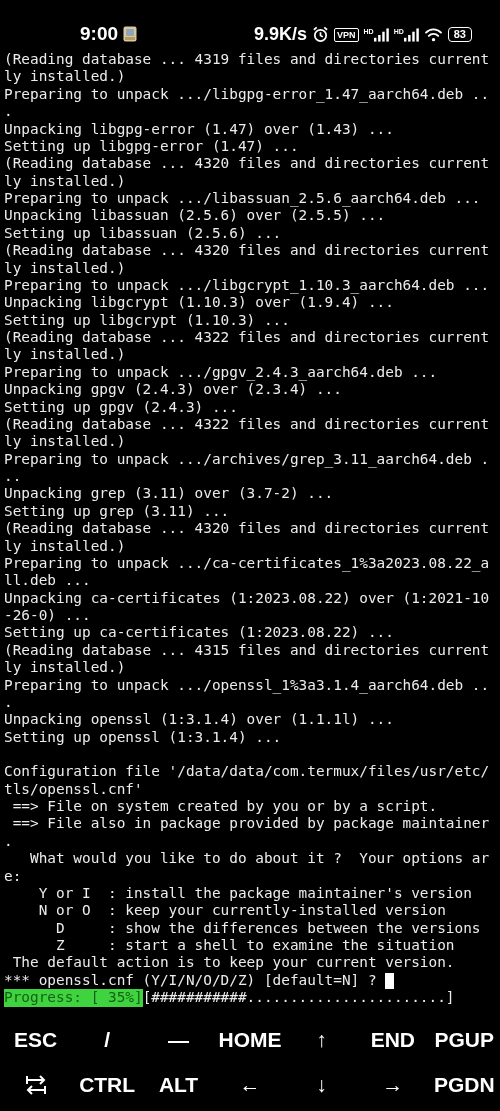 This screenshot has width=500, height=1111. What do you see at coordinates (255, 946) in the screenshot?
I see `terminal-line: Z : start a shell to examine the situation` at bounding box center [255, 946].